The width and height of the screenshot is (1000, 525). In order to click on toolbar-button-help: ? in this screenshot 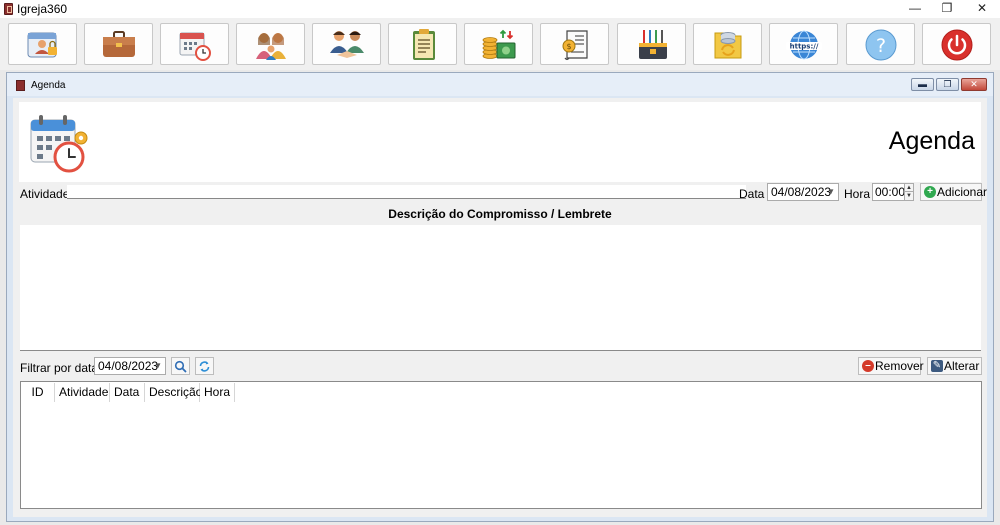, I will do `click(880, 44)`.